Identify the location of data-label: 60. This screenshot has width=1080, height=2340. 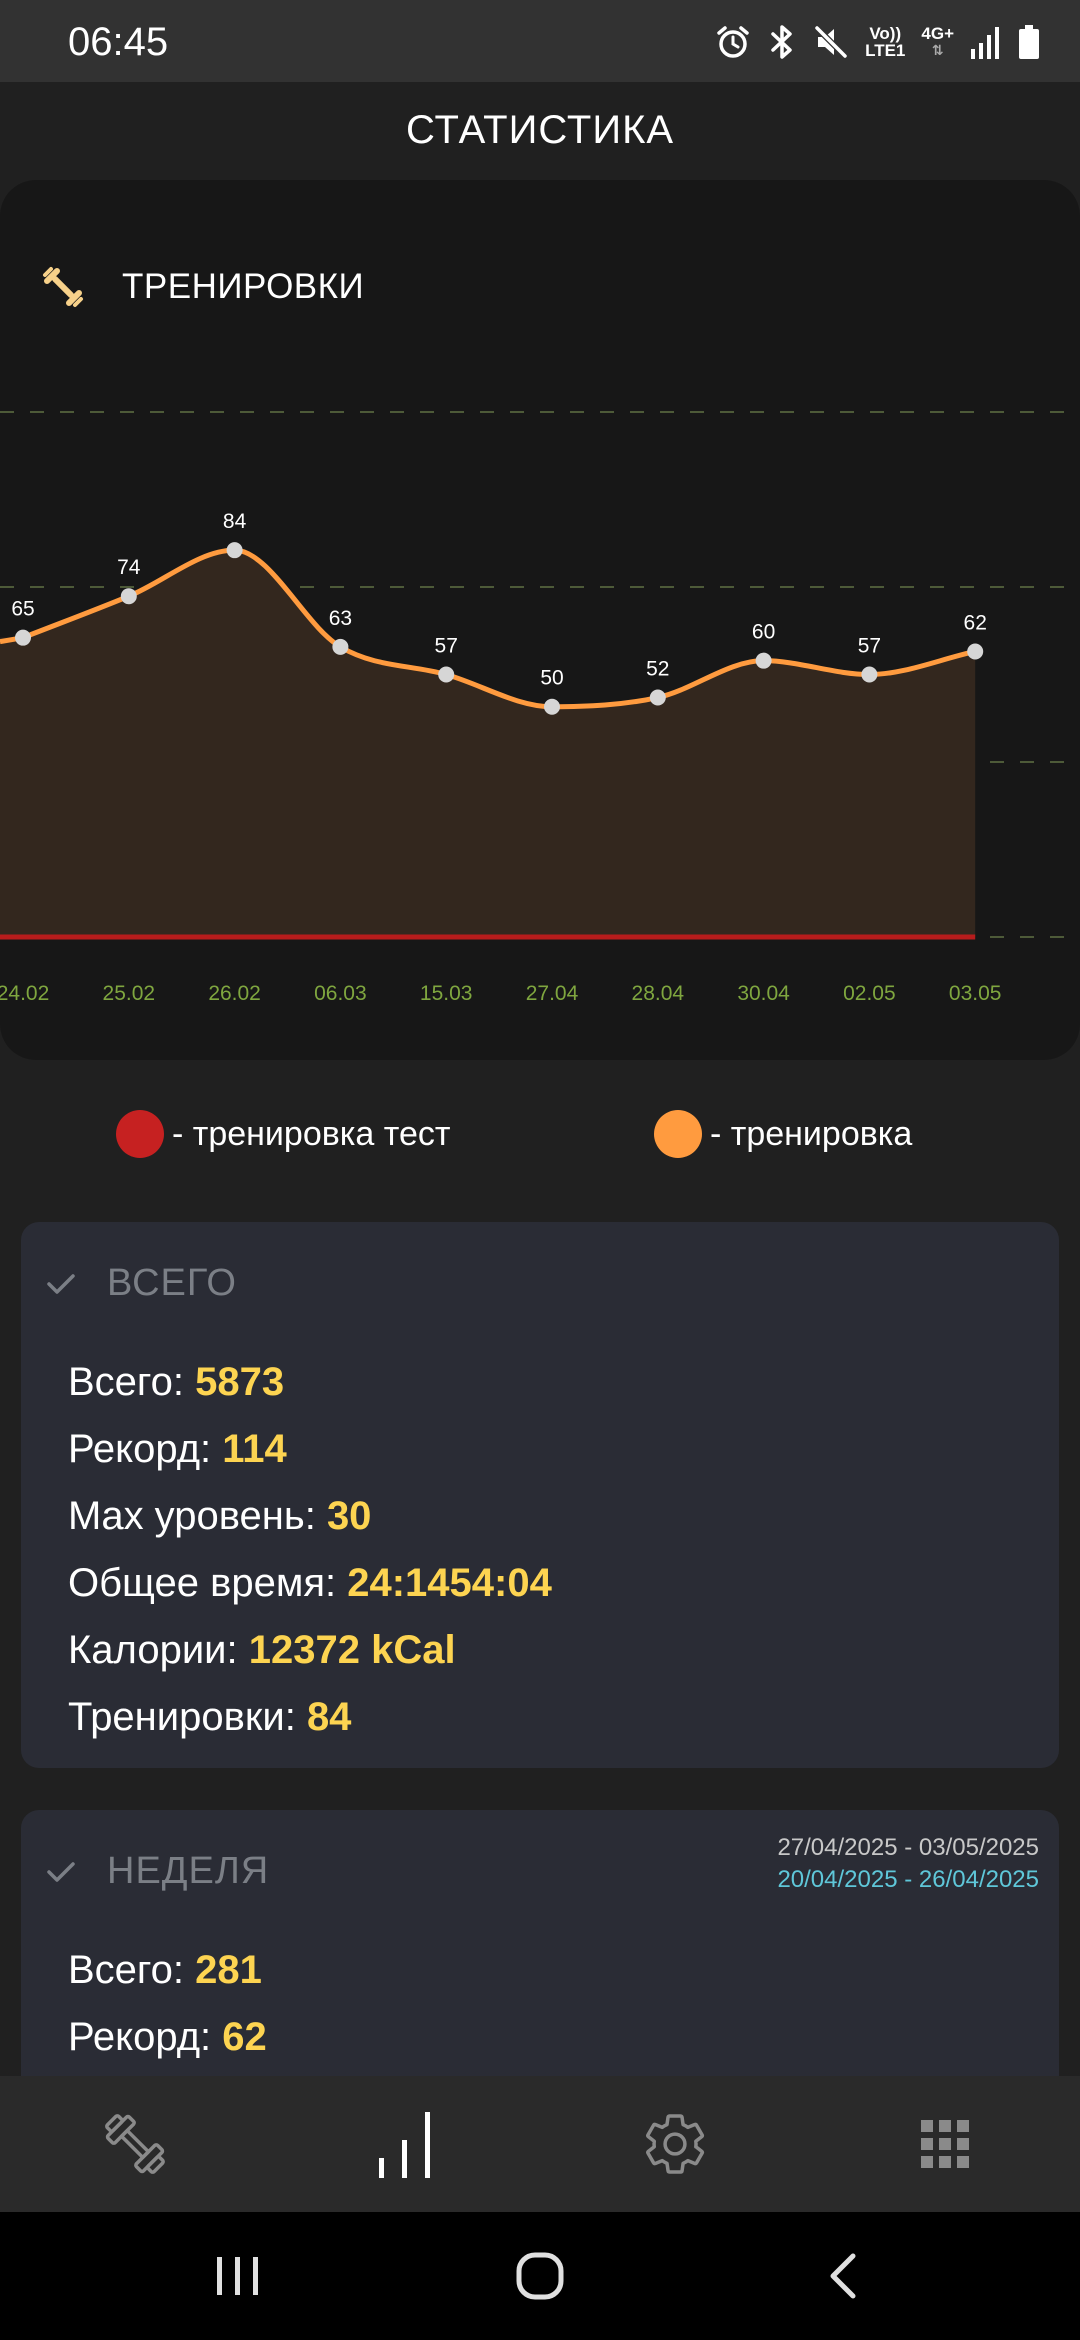
(763, 632).